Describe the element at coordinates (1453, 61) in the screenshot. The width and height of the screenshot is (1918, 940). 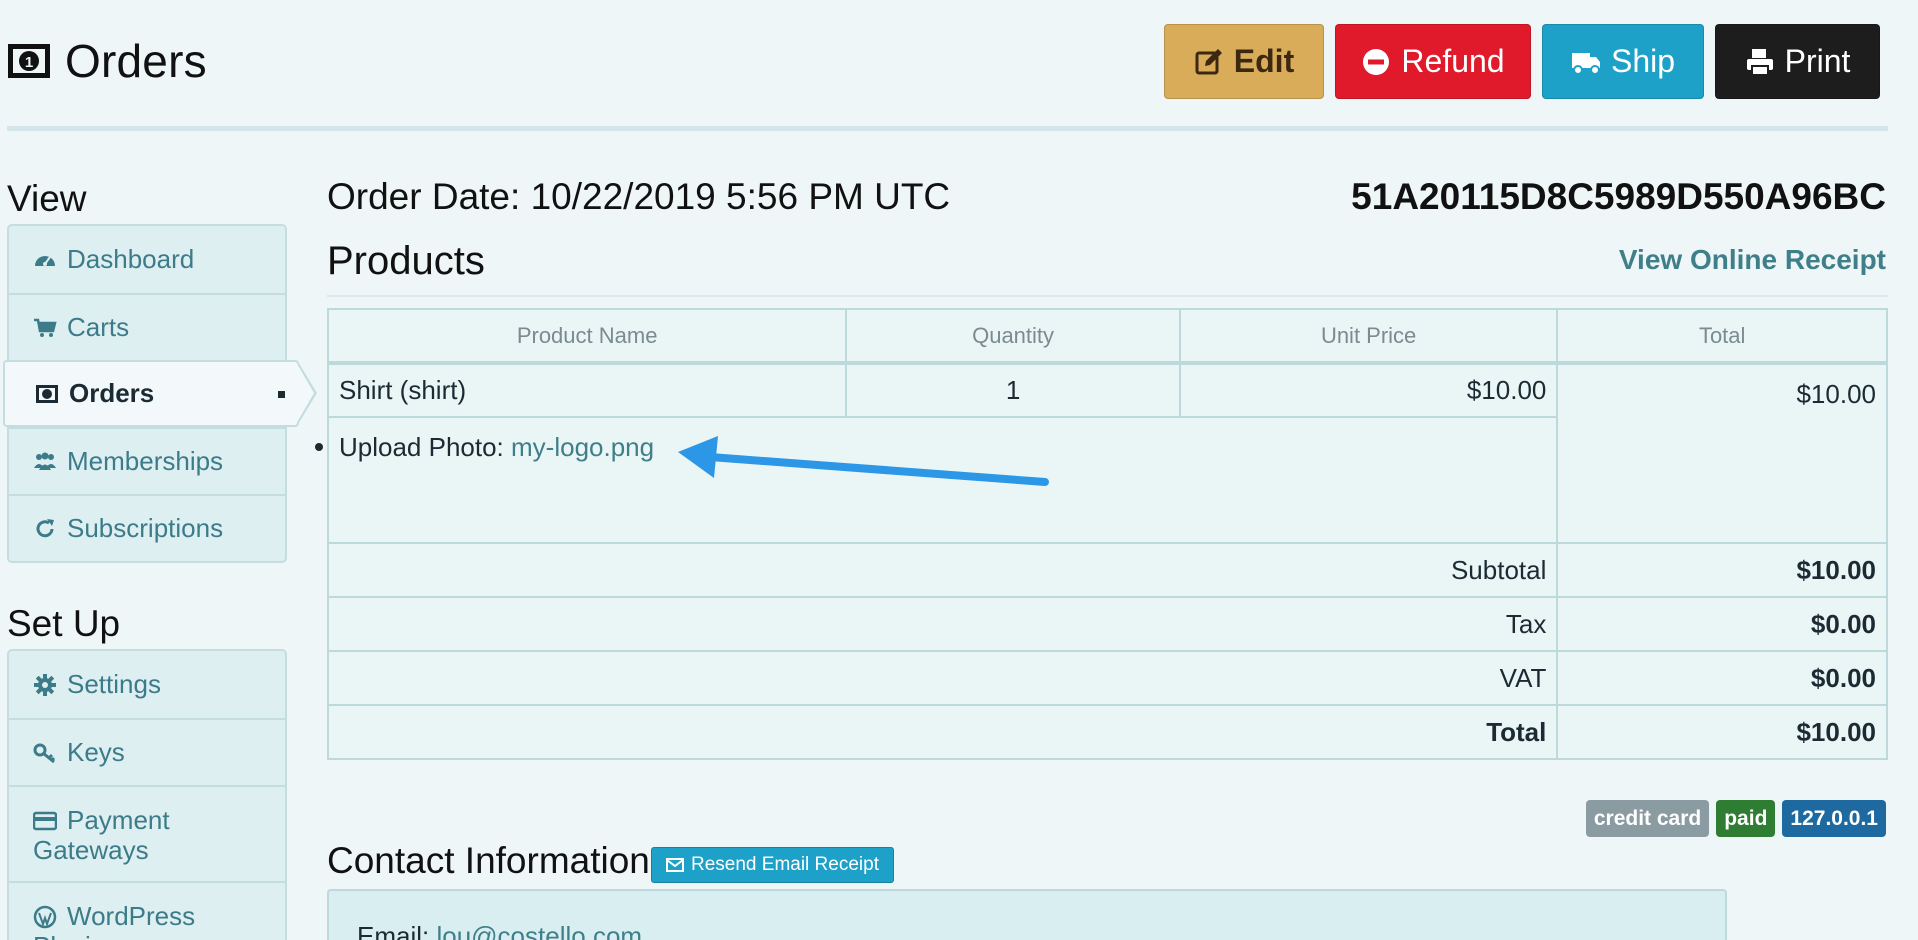
I see `refund-button-label: Refund` at that location.